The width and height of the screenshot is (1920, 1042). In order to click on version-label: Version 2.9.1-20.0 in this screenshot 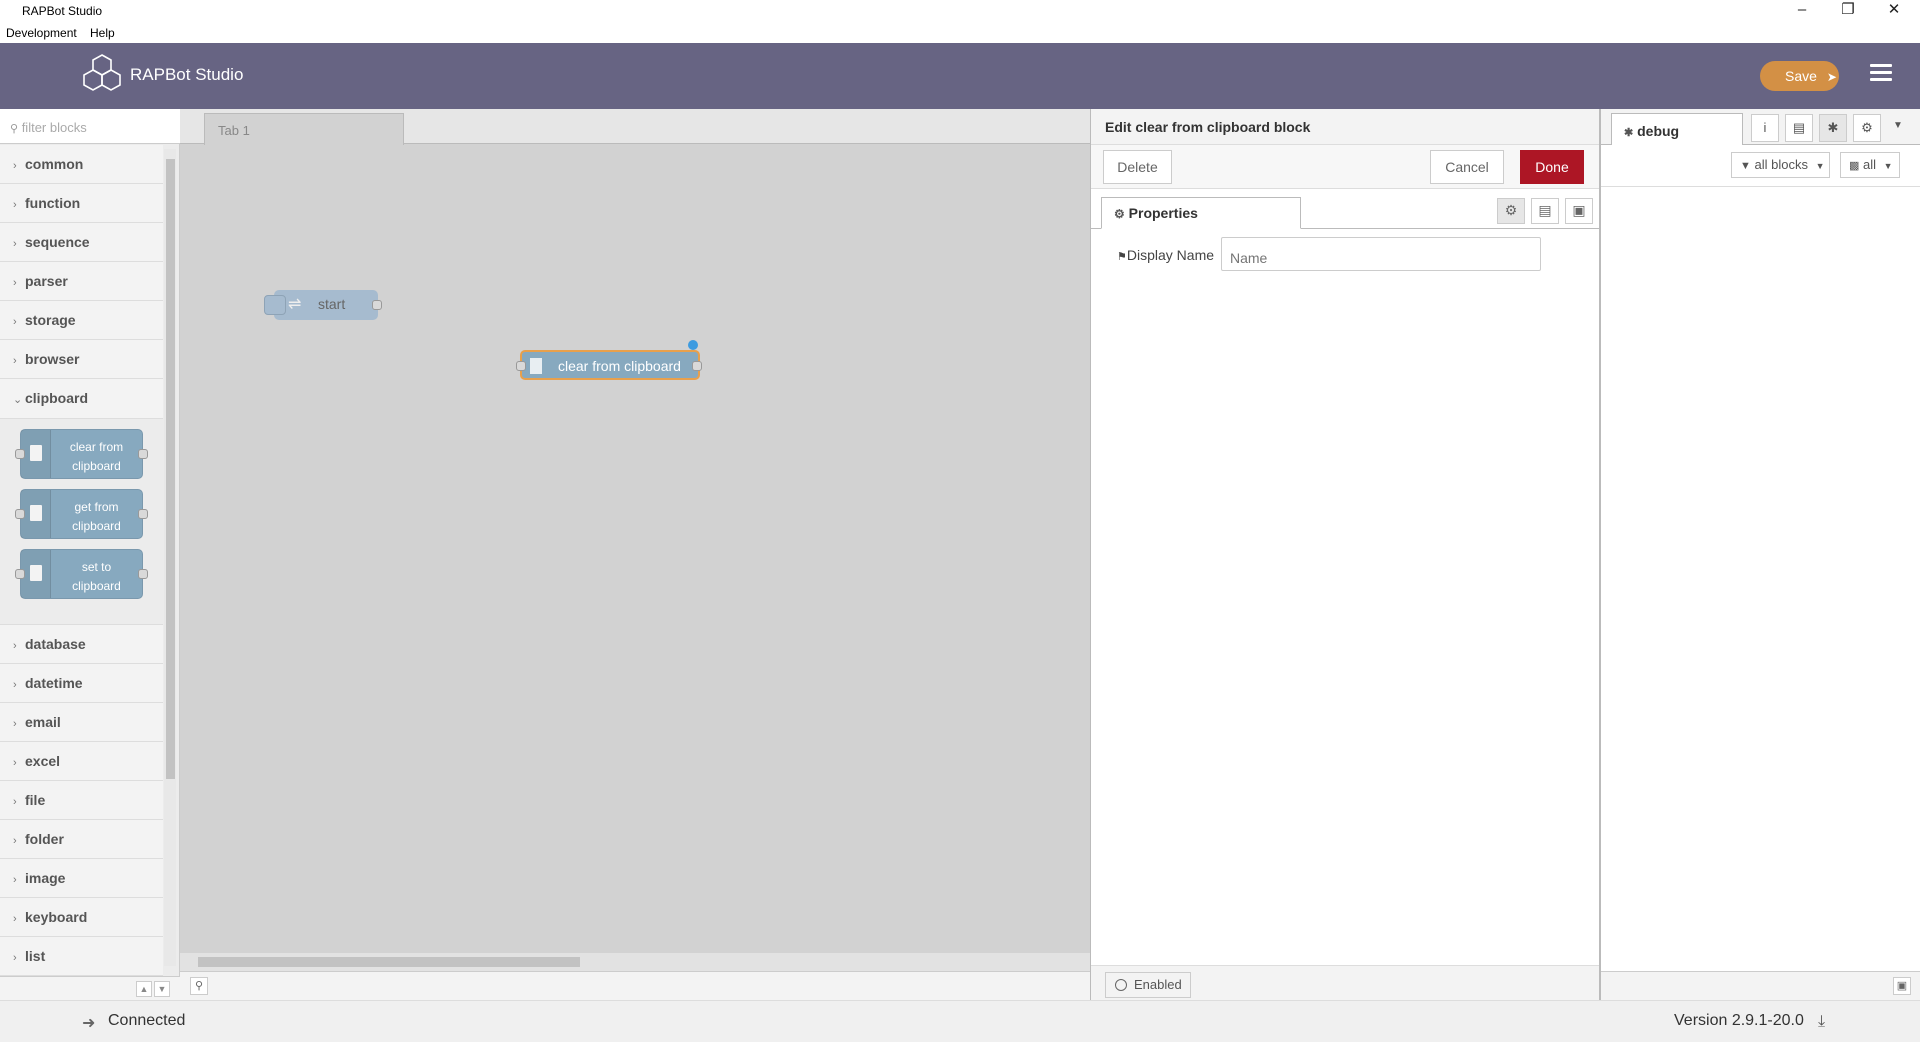, I will do `click(1739, 1020)`.